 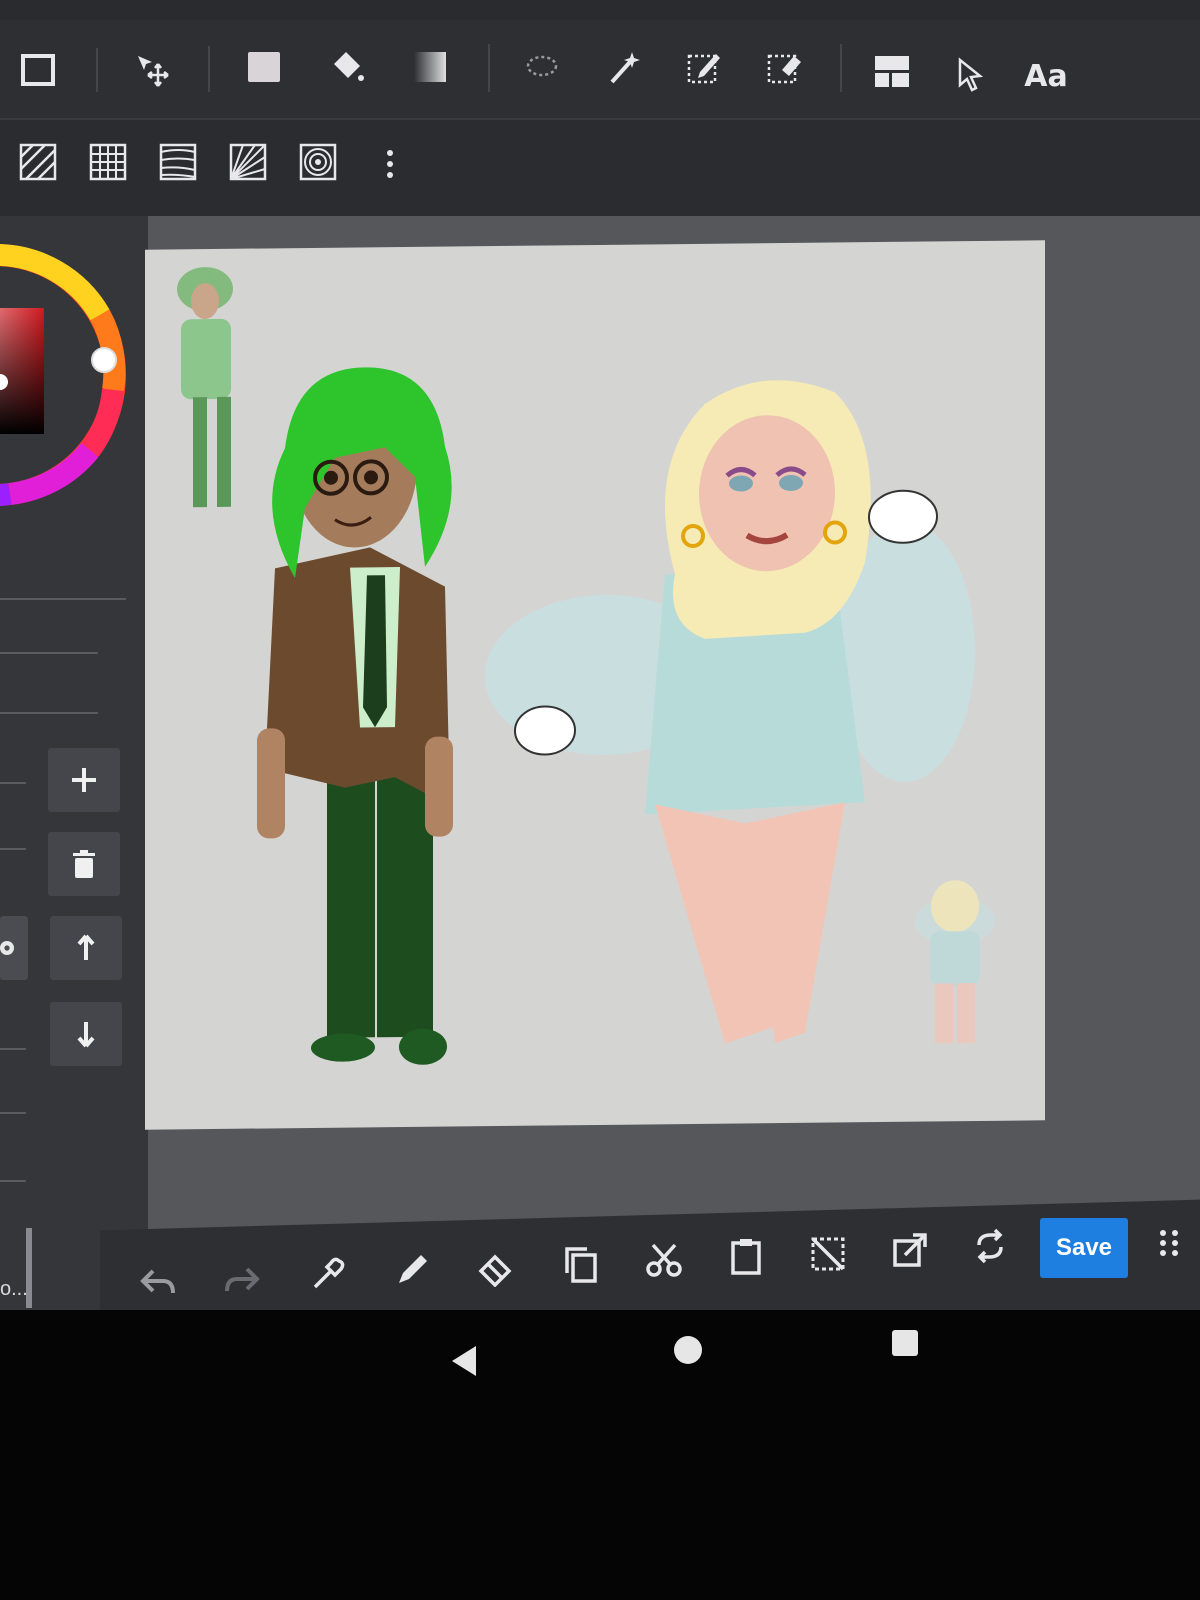 I want to click on layer-settings-button, so click(x=14, y=948).